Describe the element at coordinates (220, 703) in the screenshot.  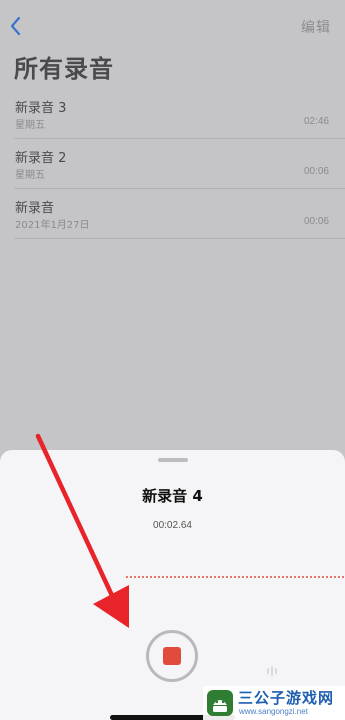
I see `android-logo-icon` at that location.